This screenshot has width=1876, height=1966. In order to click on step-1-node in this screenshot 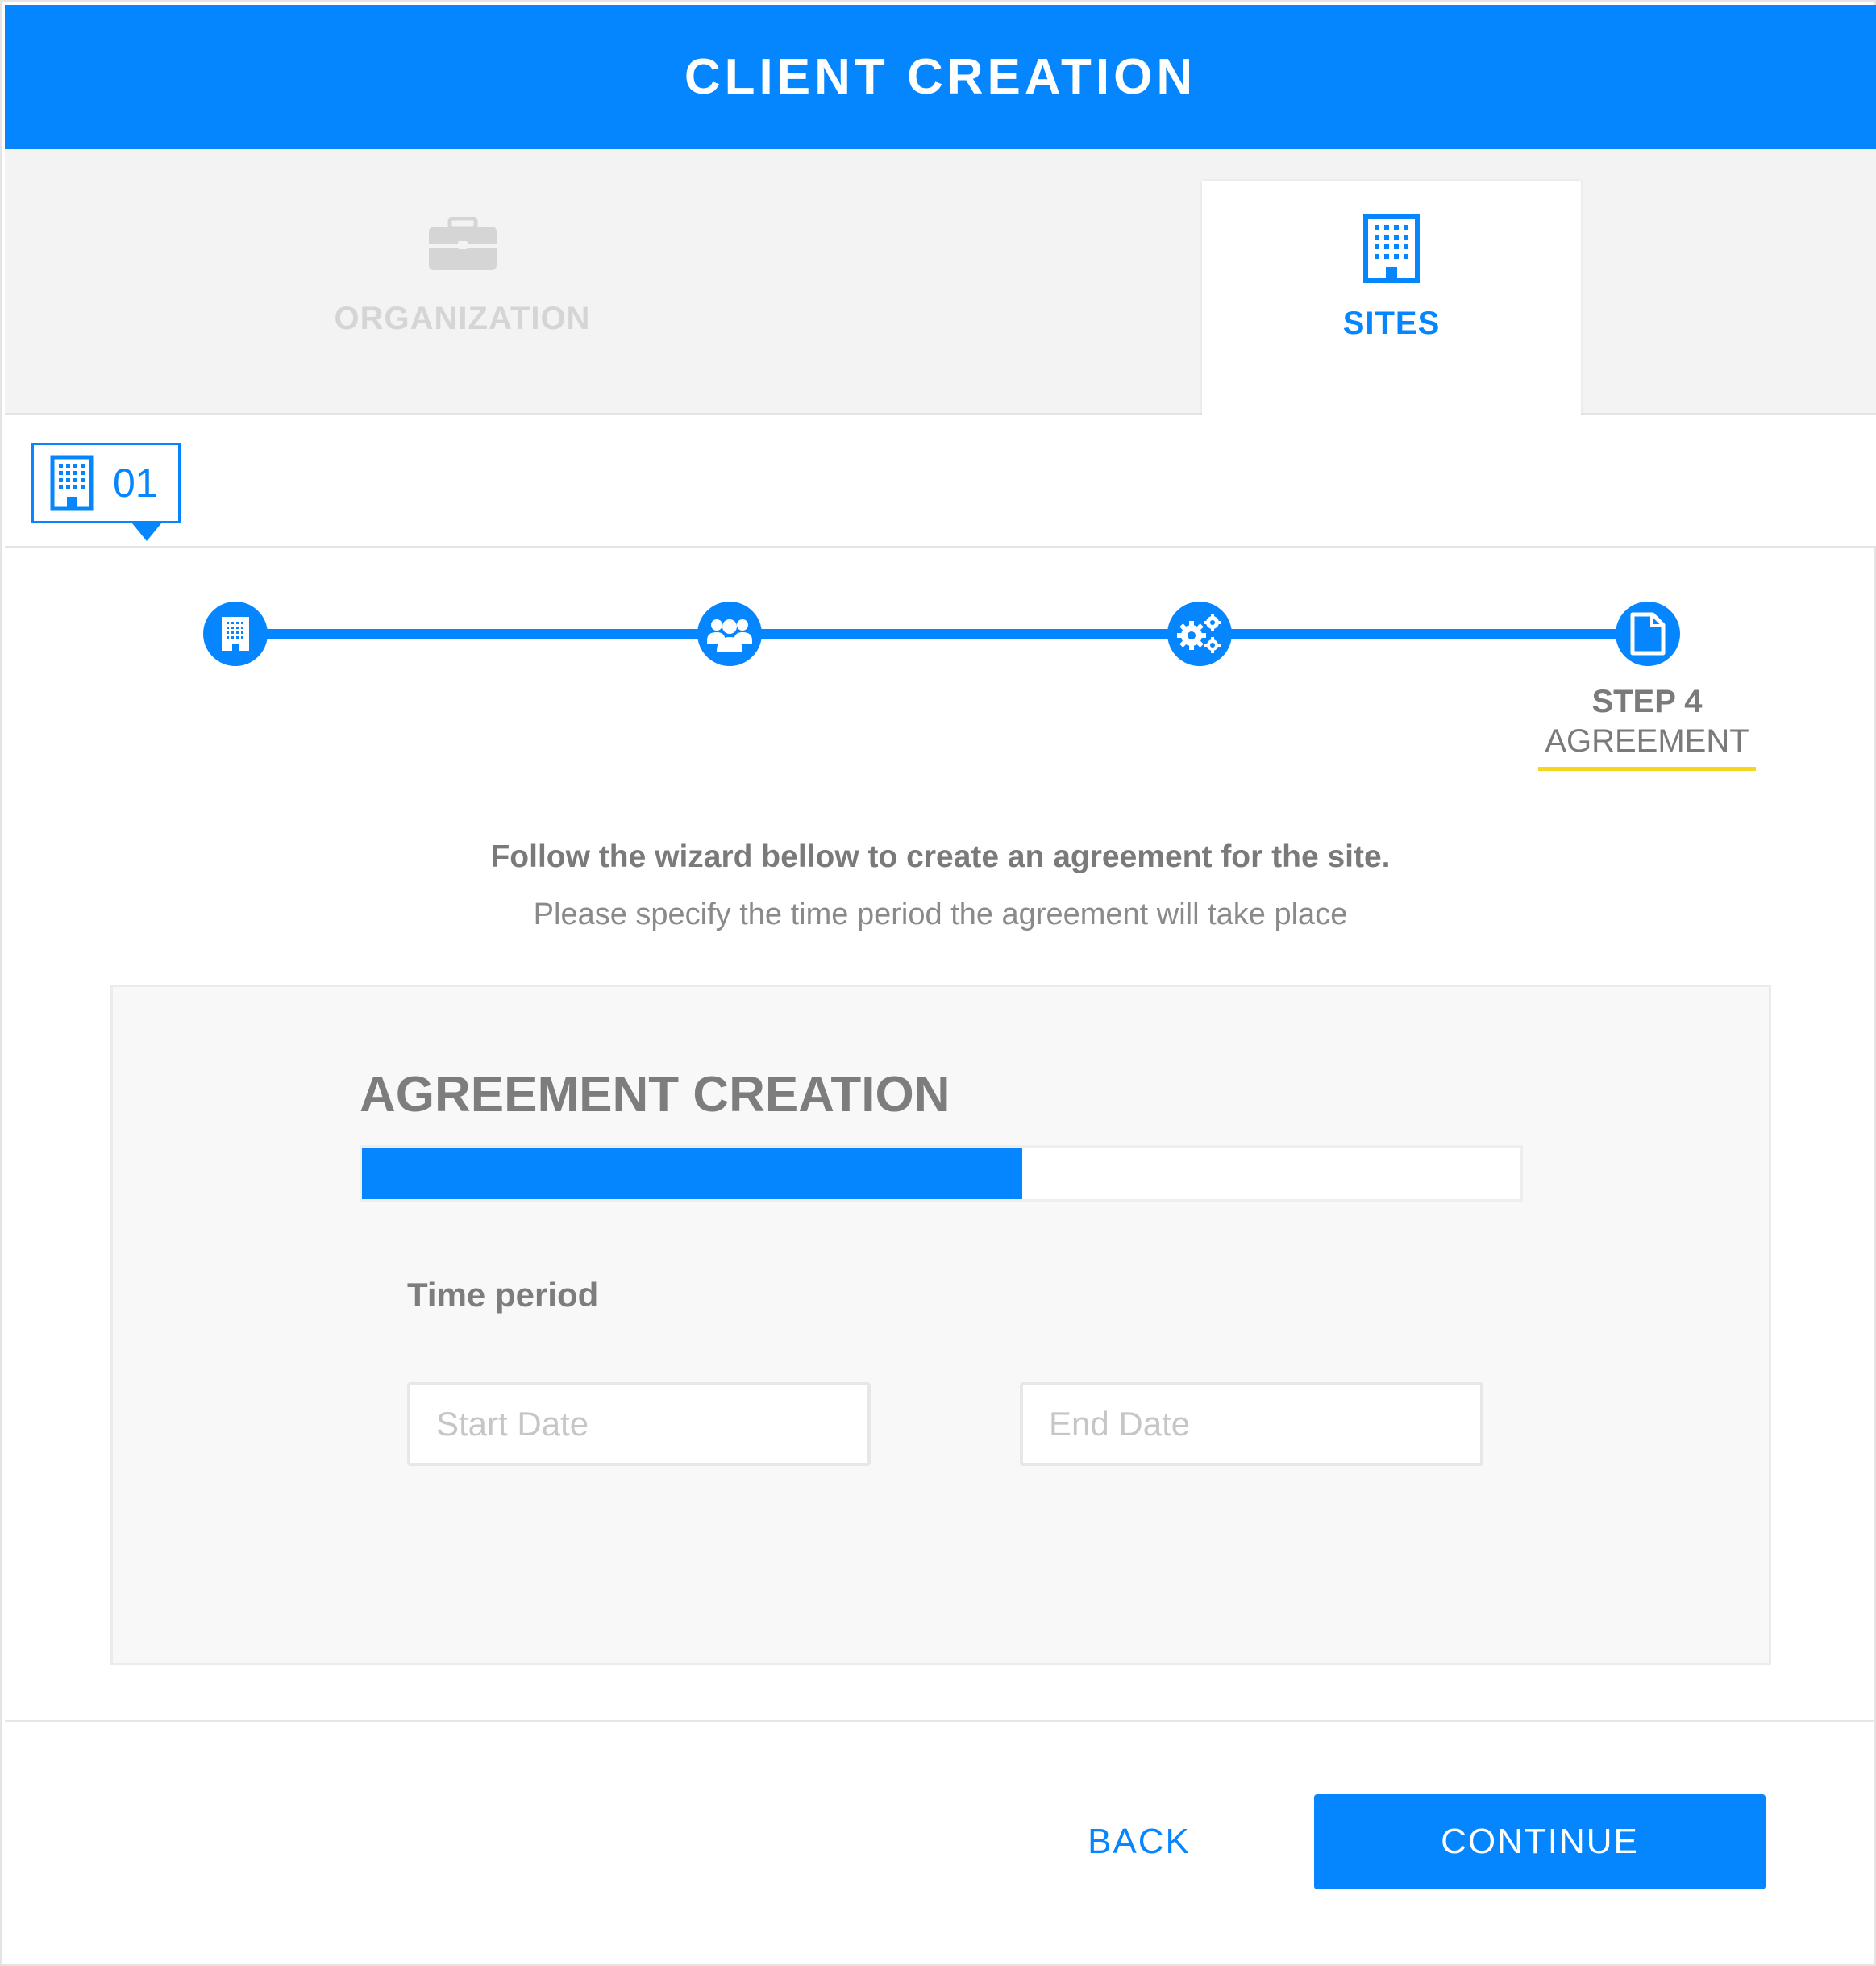, I will do `click(235, 634)`.